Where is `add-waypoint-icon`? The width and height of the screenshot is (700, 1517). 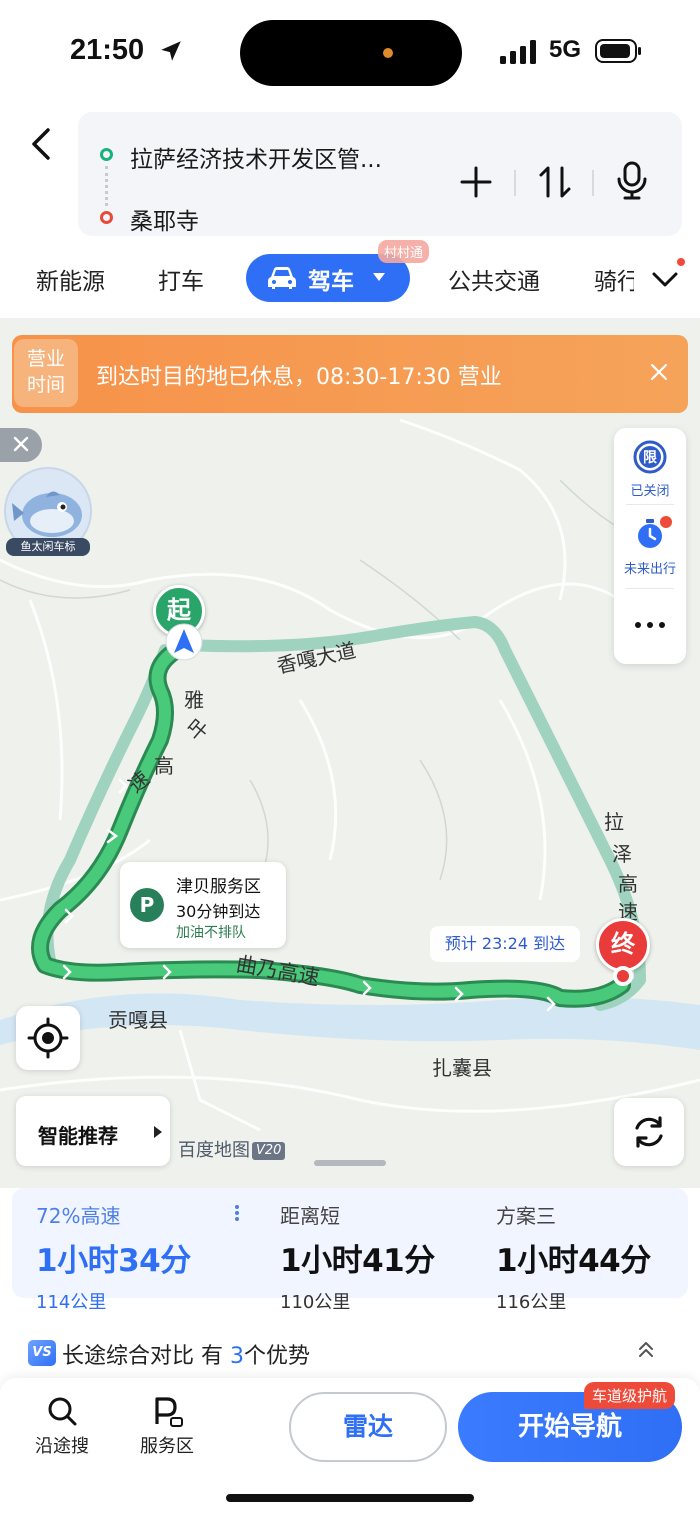
add-waypoint-icon is located at coordinates (476, 182).